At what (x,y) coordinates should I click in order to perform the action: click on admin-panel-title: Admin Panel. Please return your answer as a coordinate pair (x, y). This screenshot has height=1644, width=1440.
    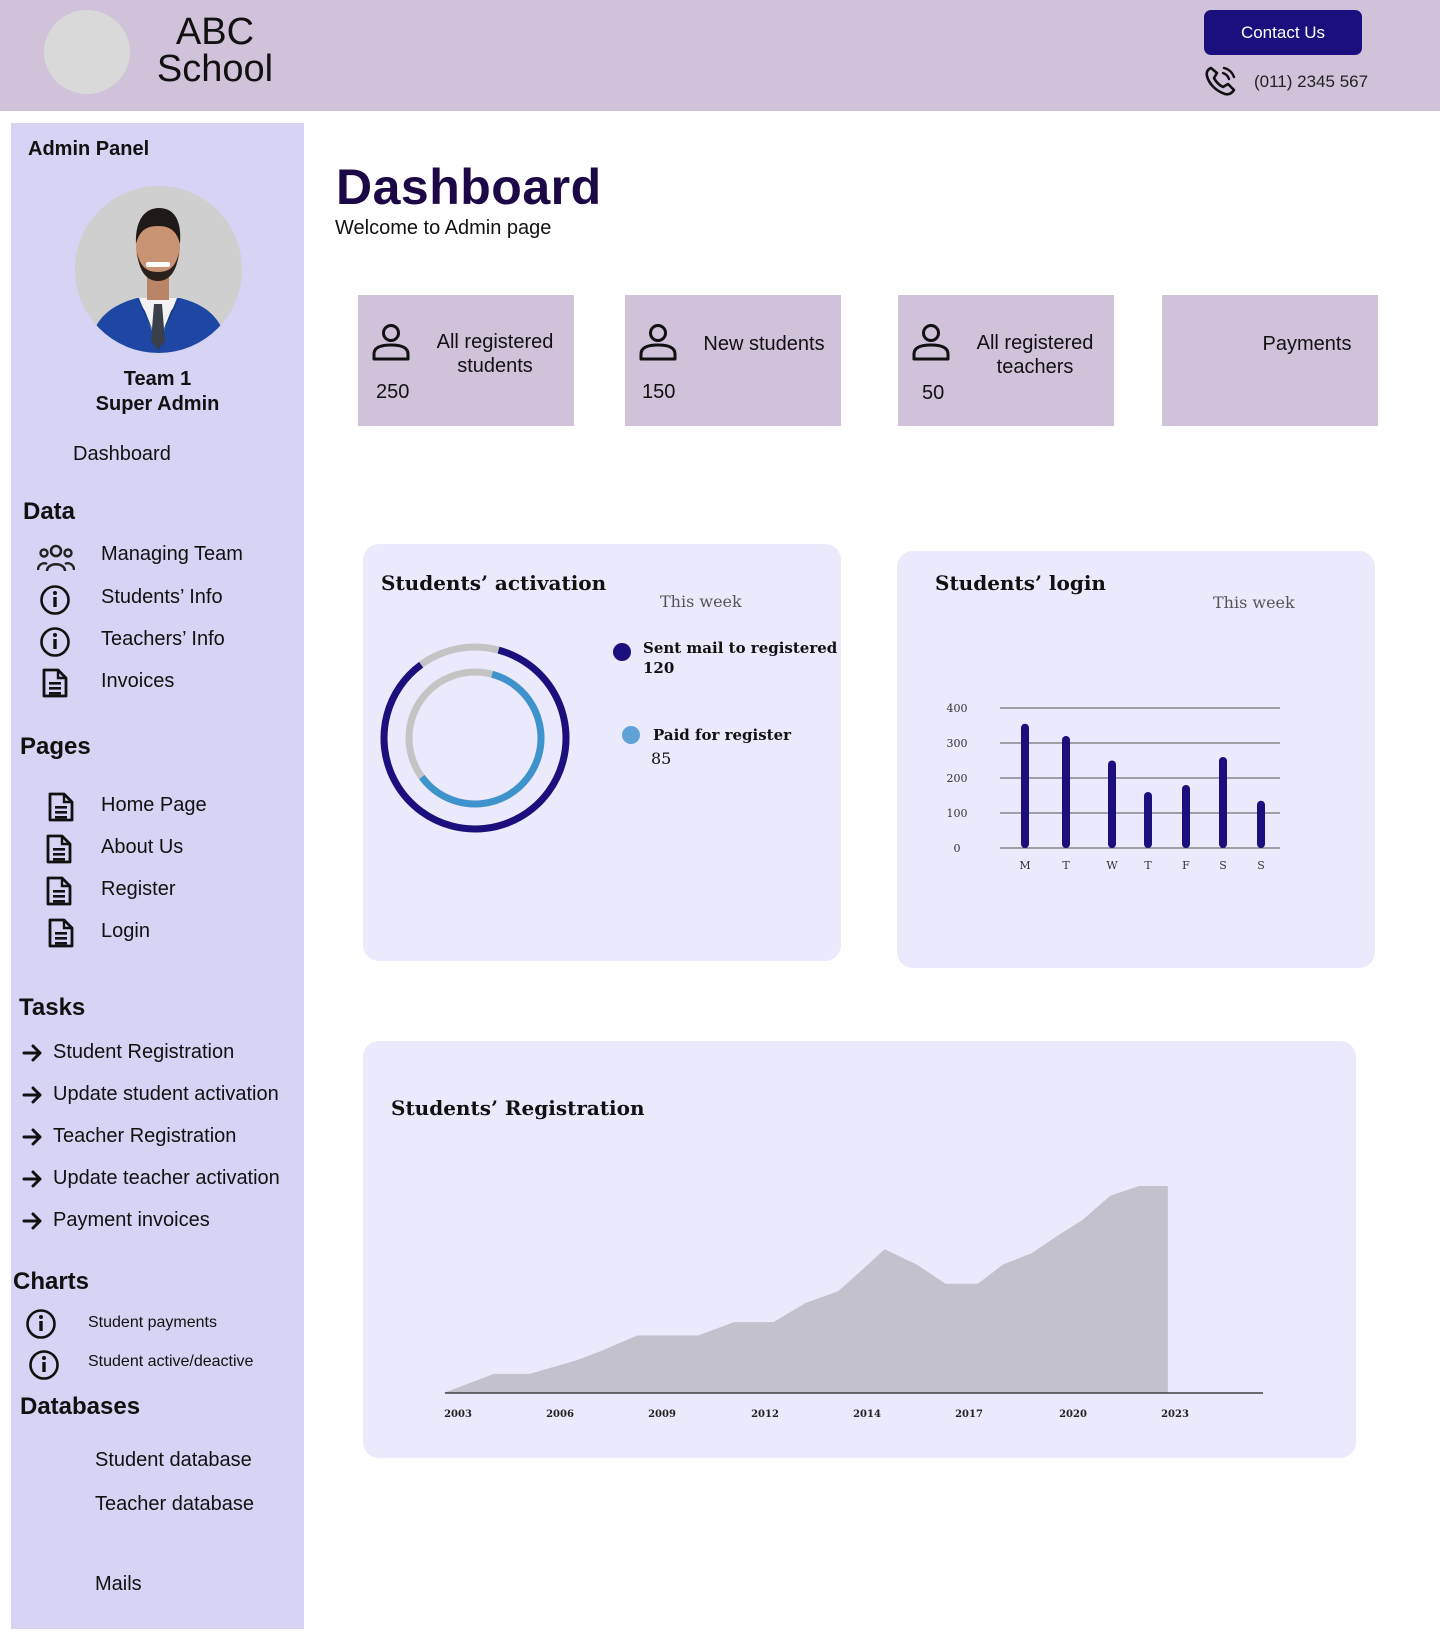
    Looking at the image, I should click on (89, 149).